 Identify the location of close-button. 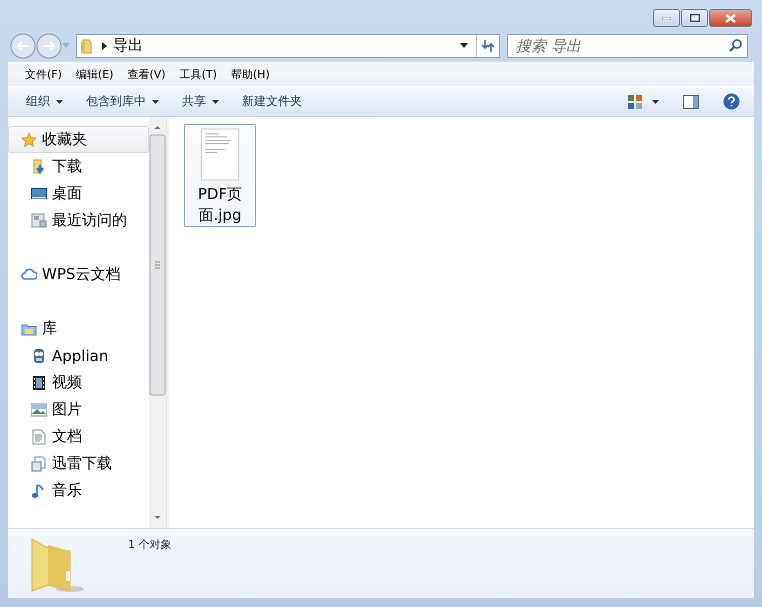
(730, 18).